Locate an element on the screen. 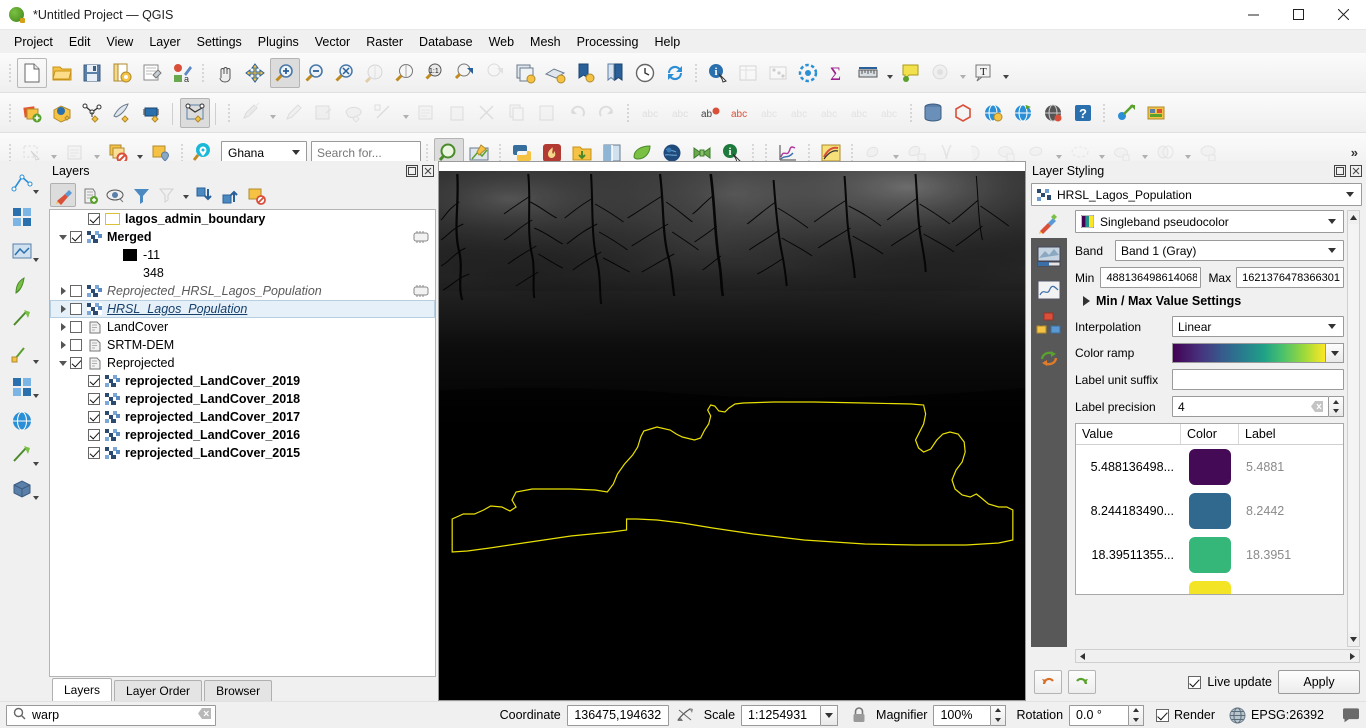  scale-dropdown-button is located at coordinates (830, 715).